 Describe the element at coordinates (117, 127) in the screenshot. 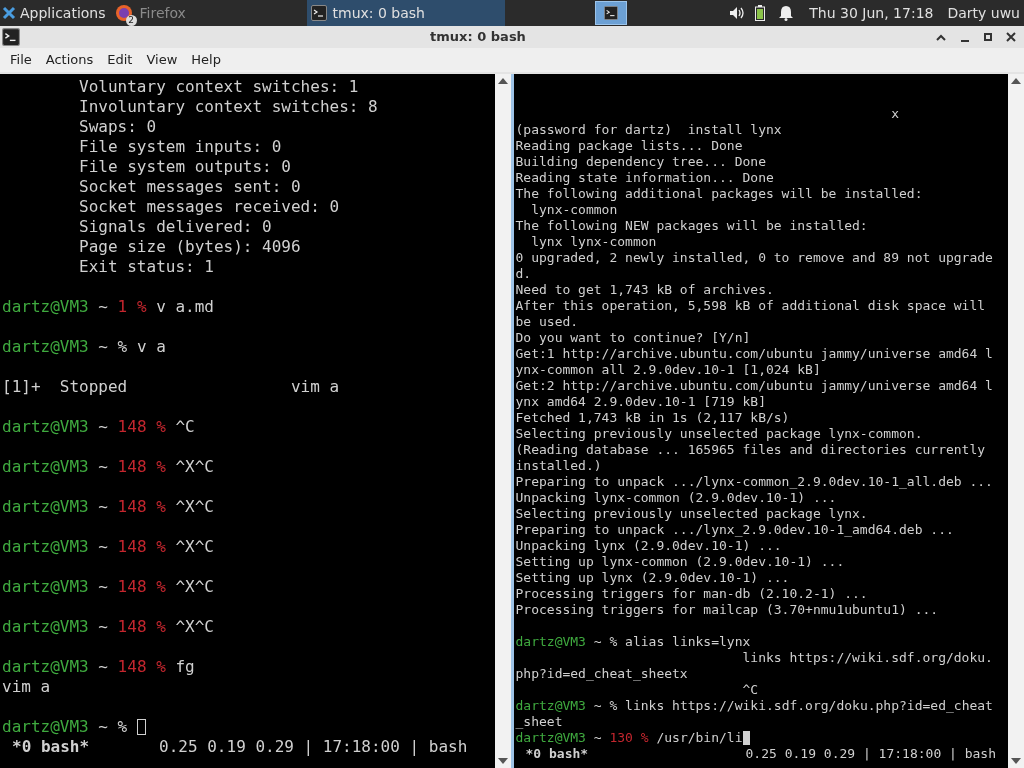

I see `terminal-line: Swaps: 0` at that location.